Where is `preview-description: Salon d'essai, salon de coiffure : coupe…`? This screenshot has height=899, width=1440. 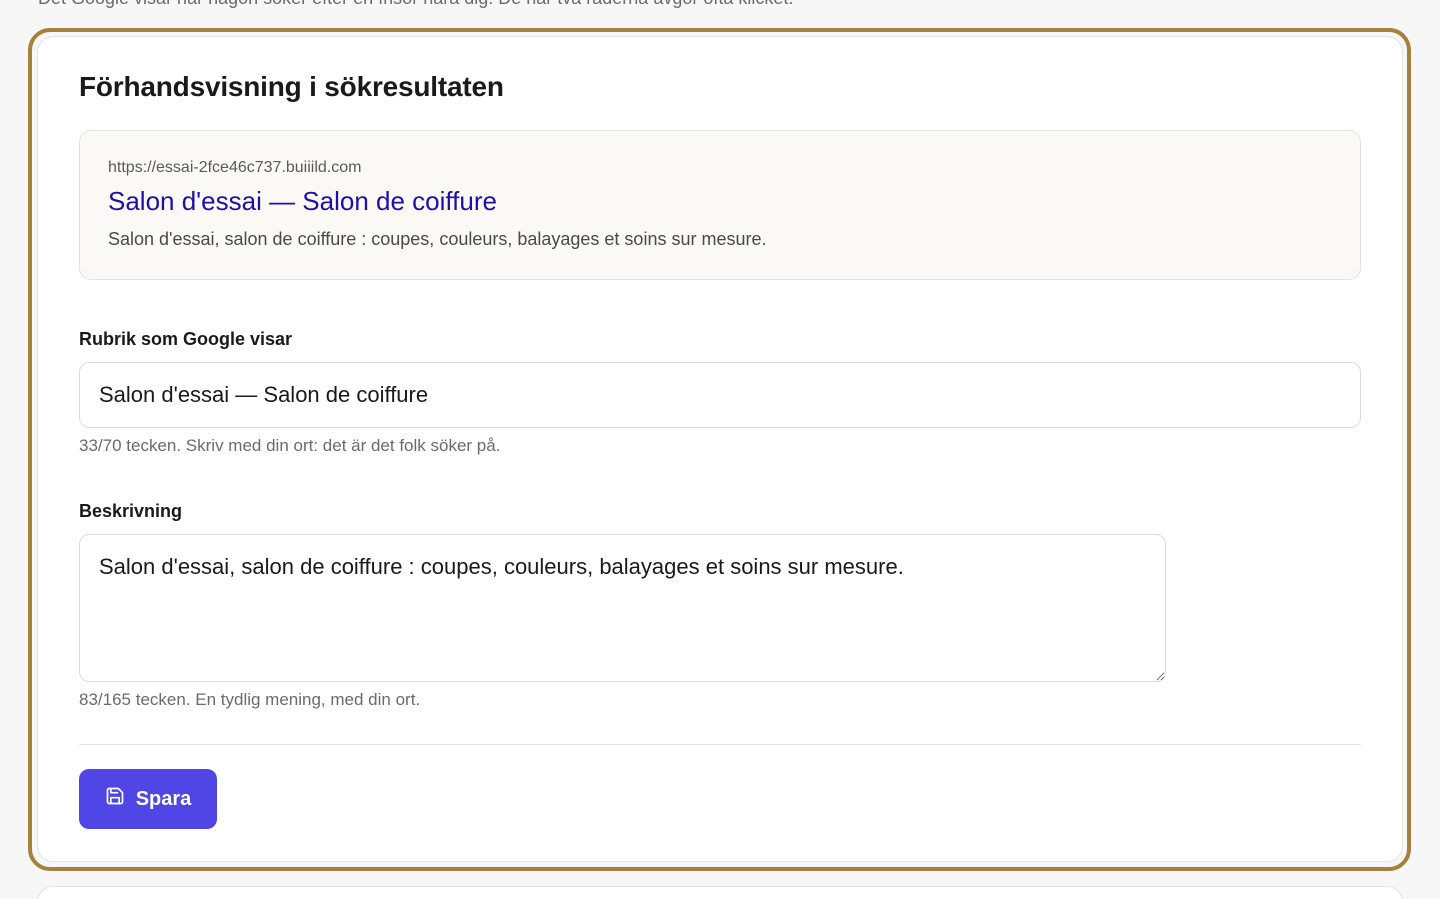 preview-description: Salon d'essai, salon de coiffure : coupe… is located at coordinates (437, 239).